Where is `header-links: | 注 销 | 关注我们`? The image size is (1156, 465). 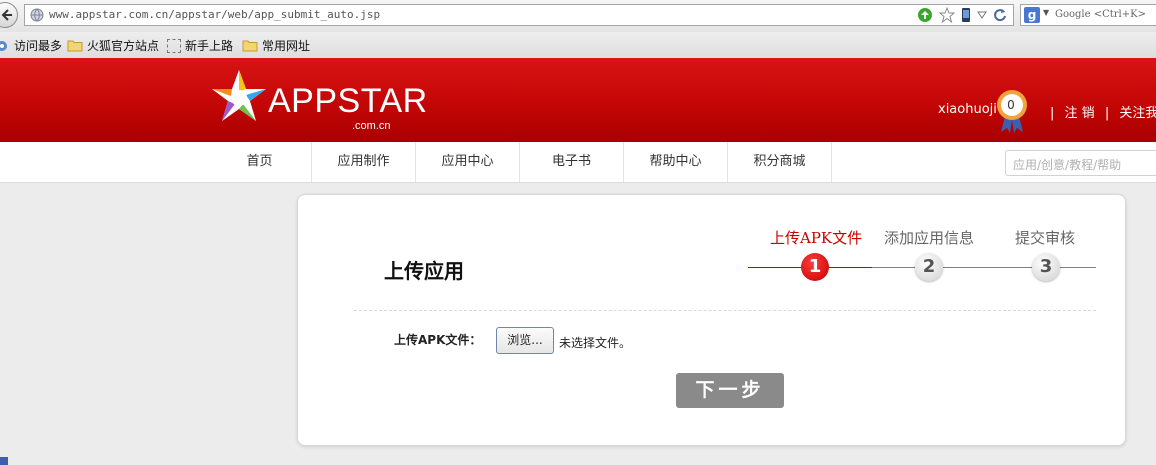
header-links: | 注 销 | 关注我们 is located at coordinates (1100, 111).